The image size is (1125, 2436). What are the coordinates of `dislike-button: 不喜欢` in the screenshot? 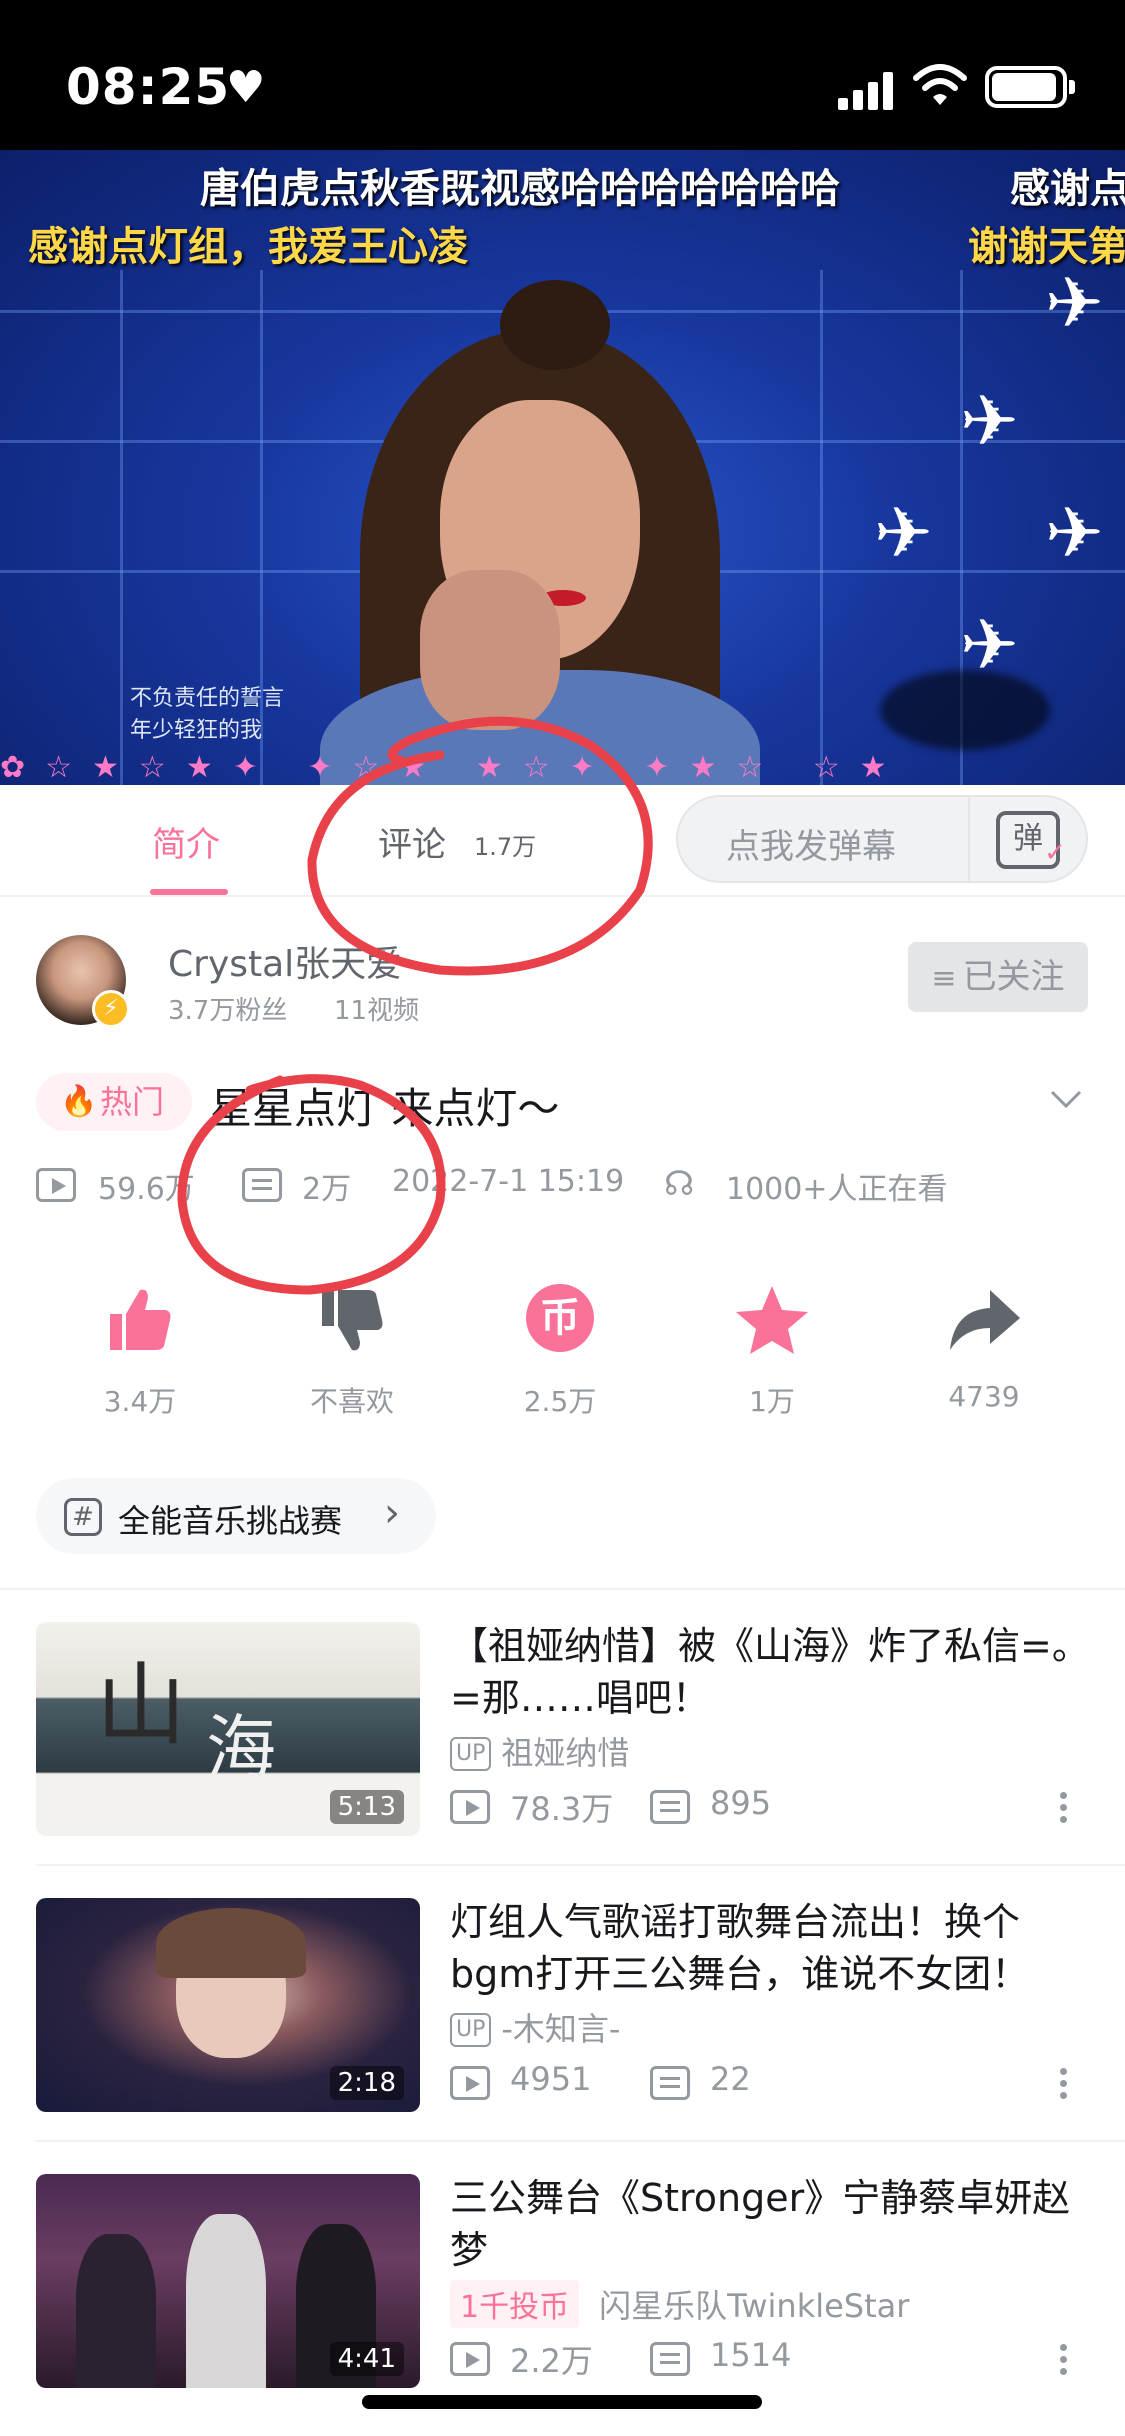 It's located at (352, 1355).